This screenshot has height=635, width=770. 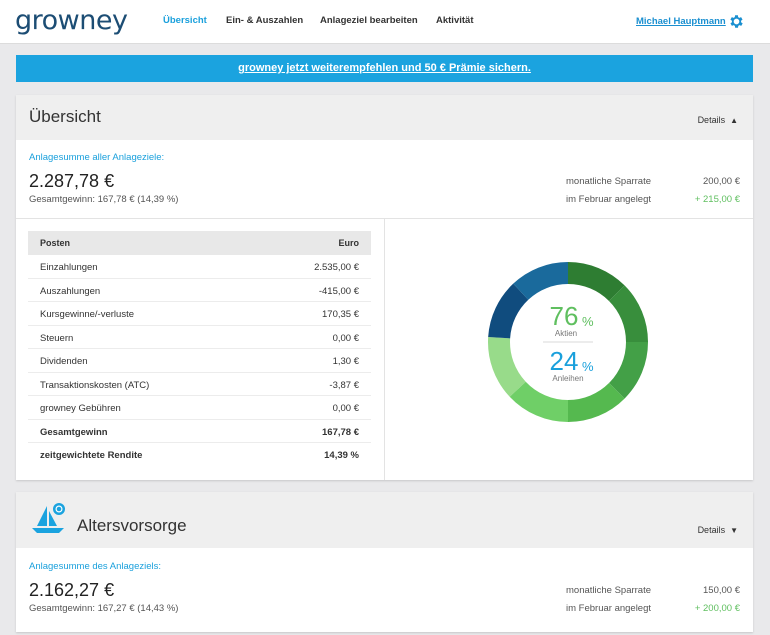 I want to click on goal-sum-value: 2.162,27 €, so click(x=72, y=590).